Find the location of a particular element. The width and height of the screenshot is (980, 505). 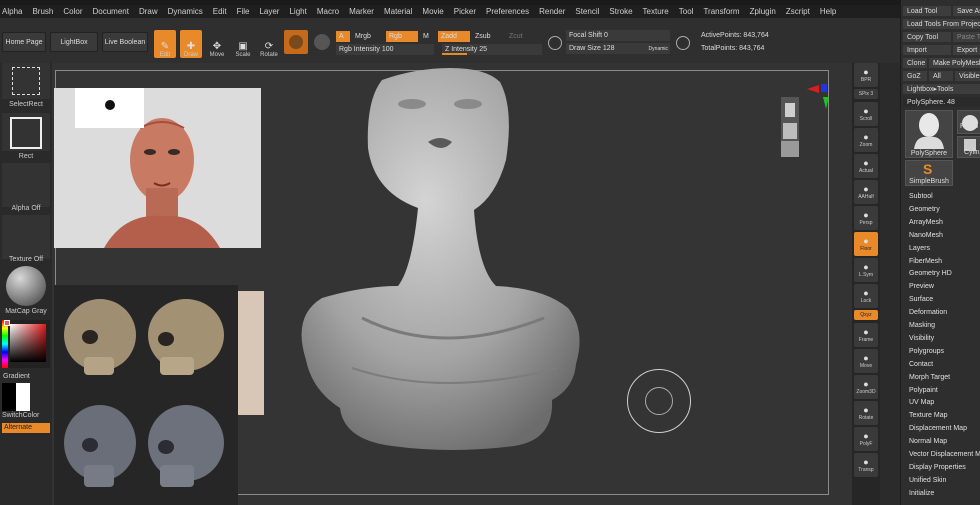

primary-color is located at coordinates (9, 397).